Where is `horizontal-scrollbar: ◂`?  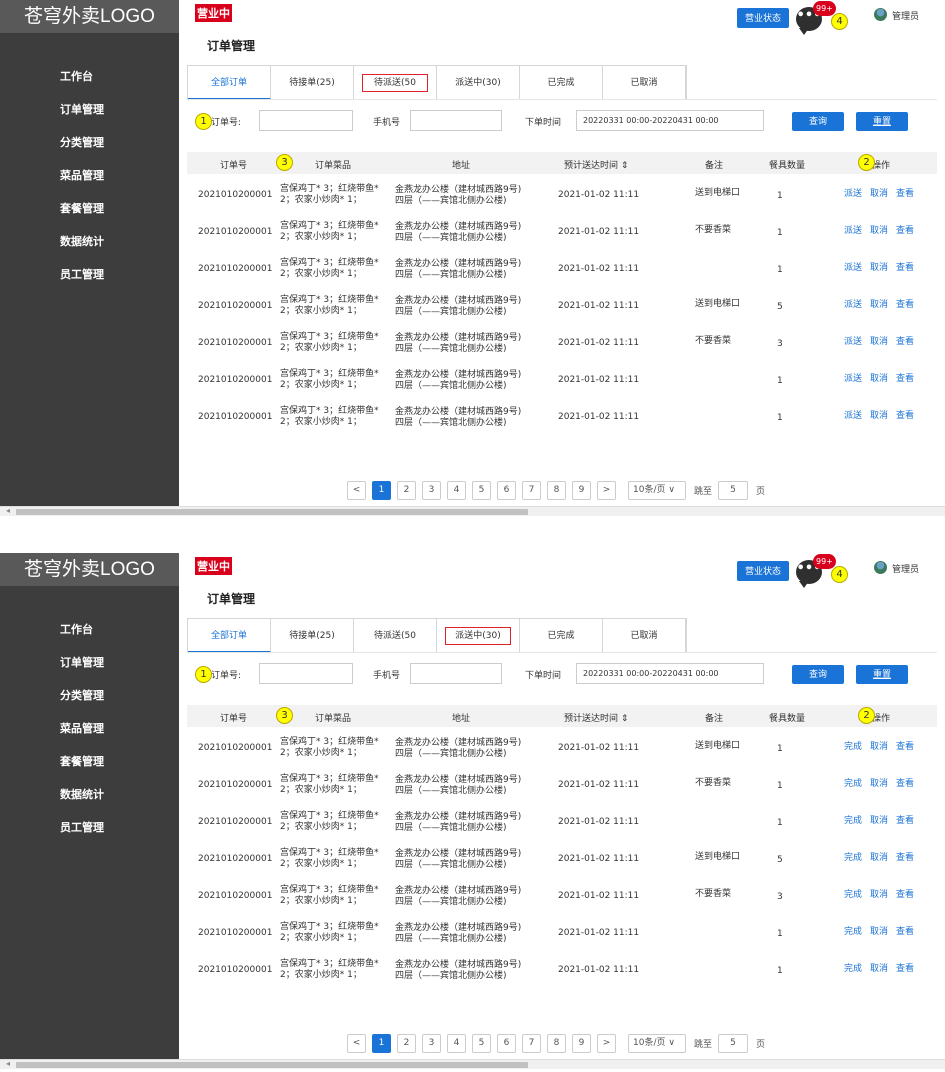
horizontal-scrollbar: ◂ is located at coordinates (472, 1064).